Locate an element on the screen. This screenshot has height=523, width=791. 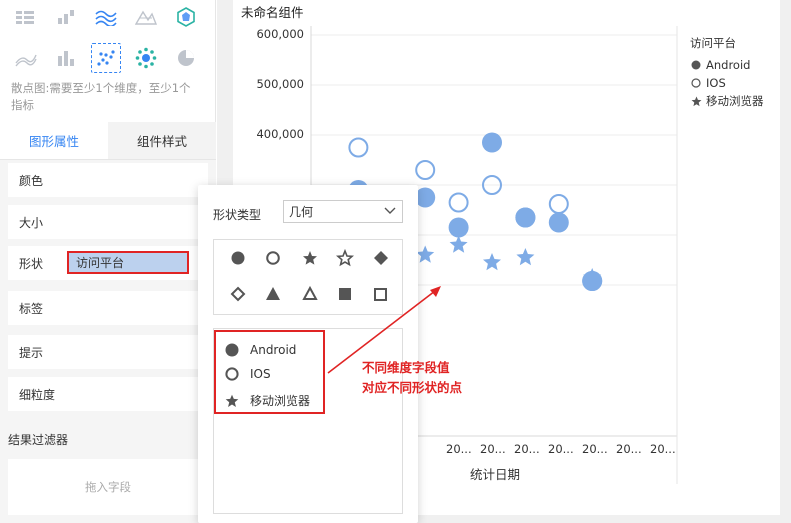
legend-android-label: Android is located at coordinates (728, 65).